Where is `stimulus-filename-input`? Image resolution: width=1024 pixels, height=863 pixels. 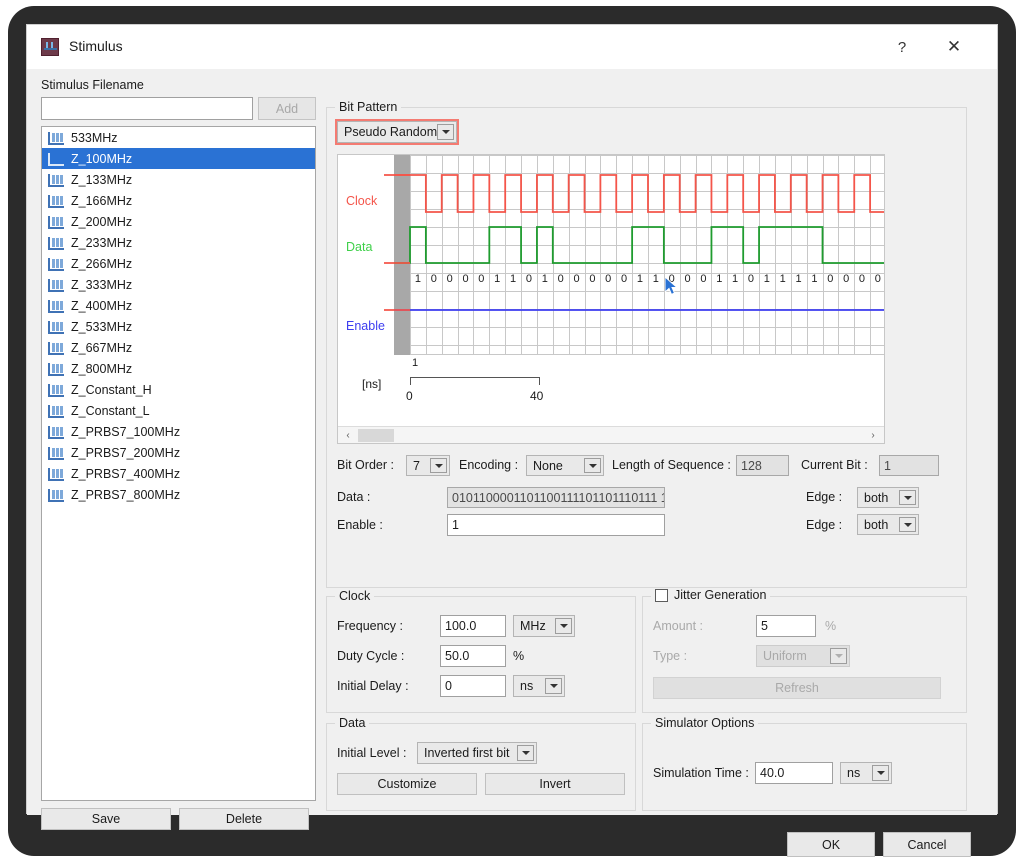
stimulus-filename-input is located at coordinates (147, 108).